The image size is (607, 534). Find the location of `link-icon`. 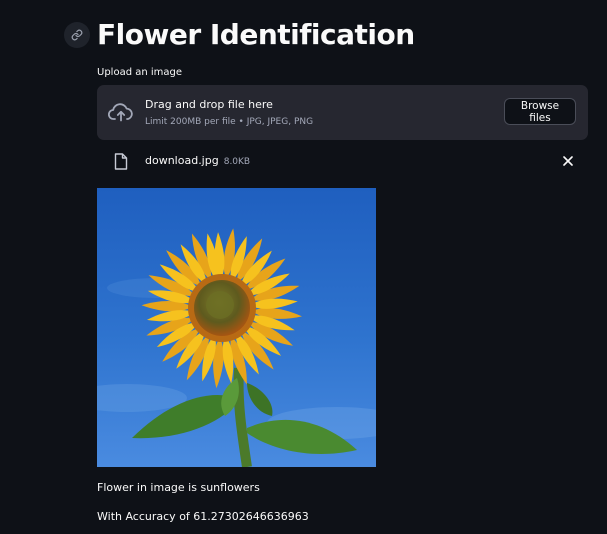

link-icon is located at coordinates (77, 35).